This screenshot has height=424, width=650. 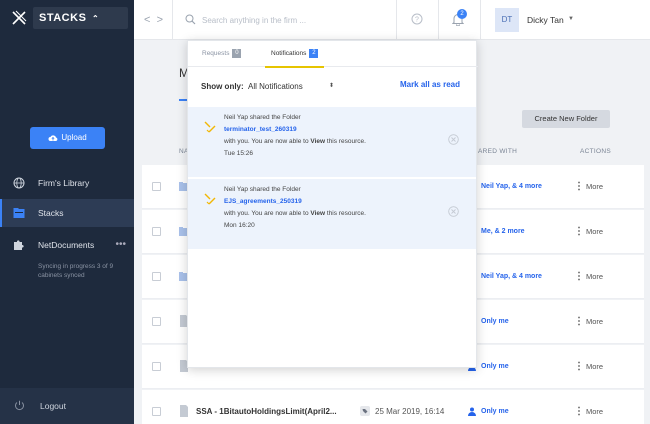 What do you see at coordinates (67, 406) in the screenshot?
I see `logout-button: Logout` at bounding box center [67, 406].